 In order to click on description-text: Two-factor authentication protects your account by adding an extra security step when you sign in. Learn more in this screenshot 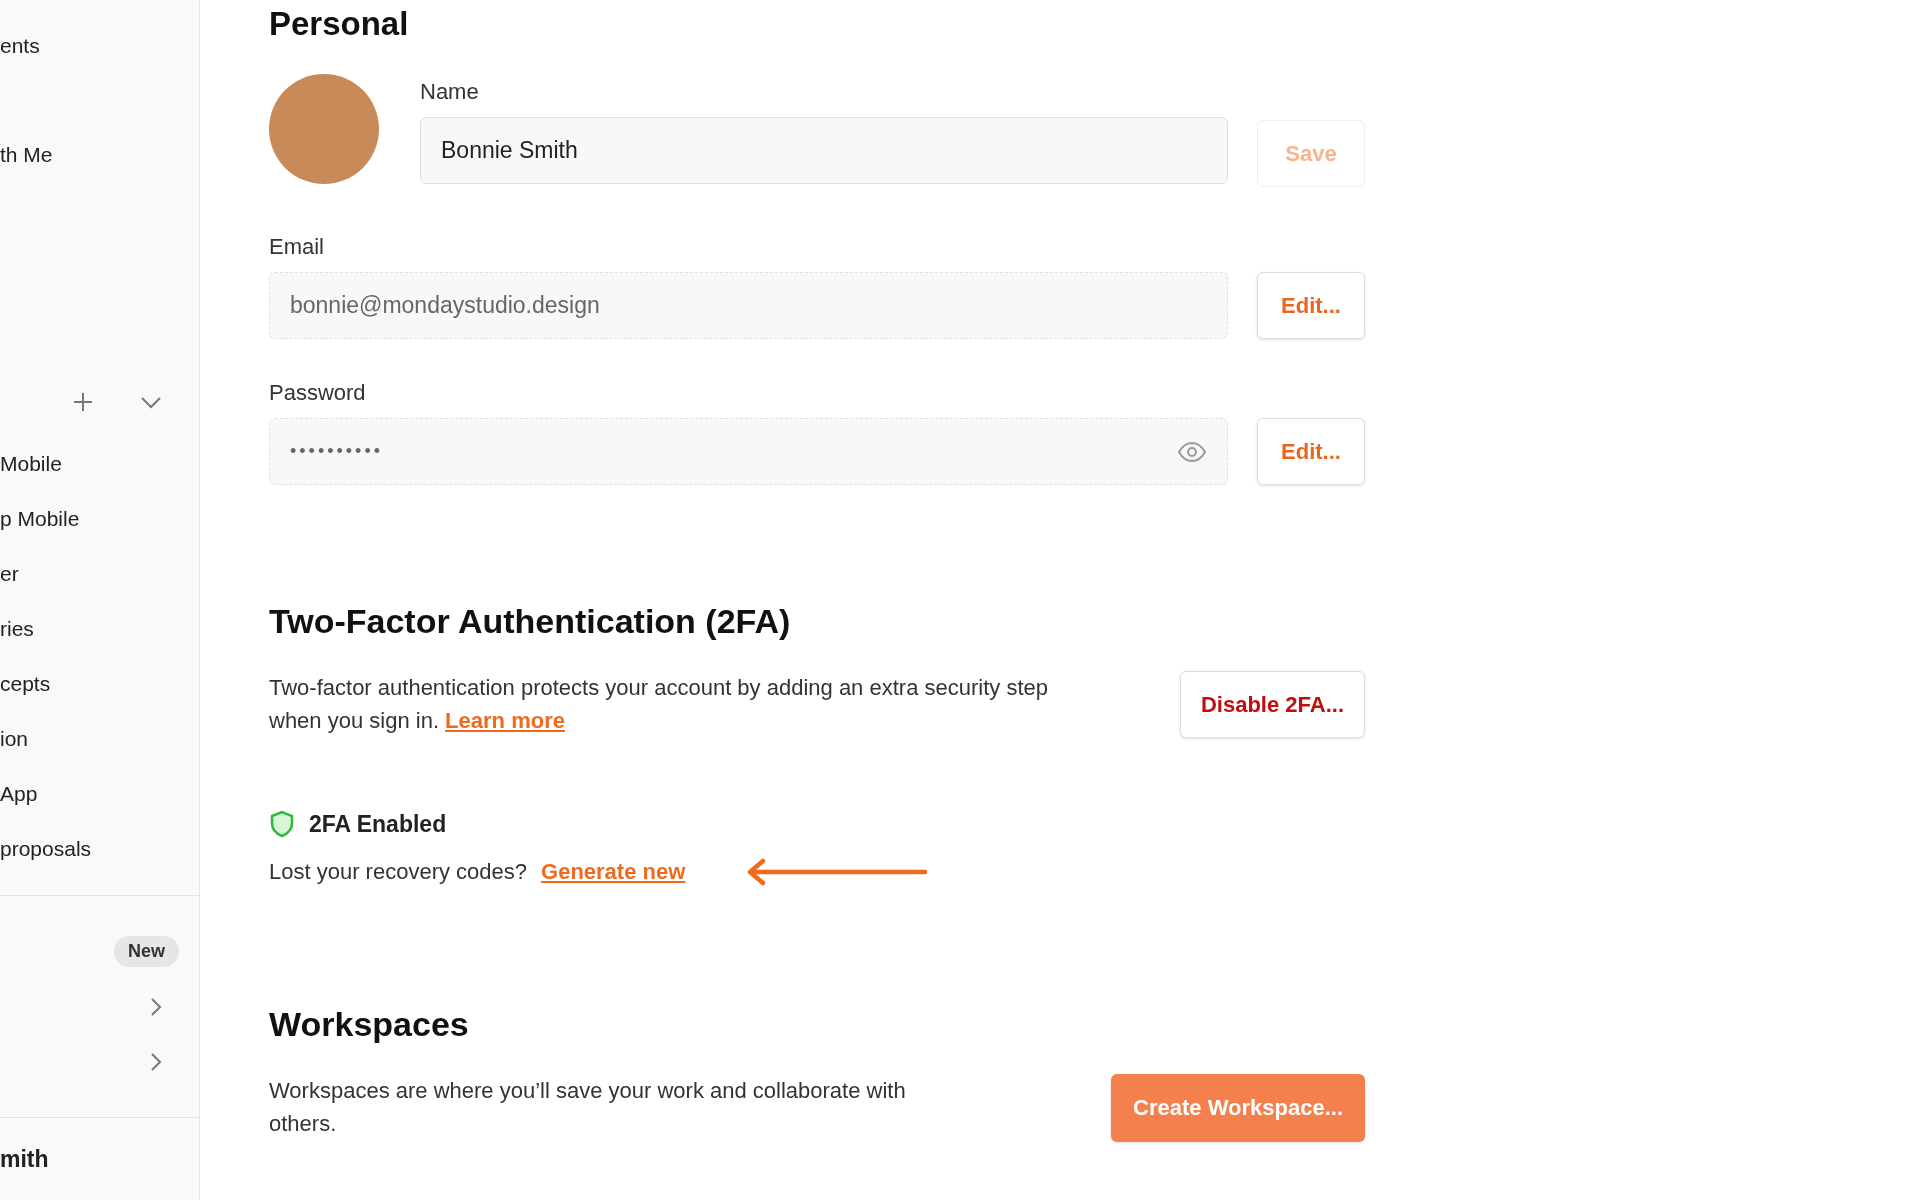, I will do `click(659, 704)`.